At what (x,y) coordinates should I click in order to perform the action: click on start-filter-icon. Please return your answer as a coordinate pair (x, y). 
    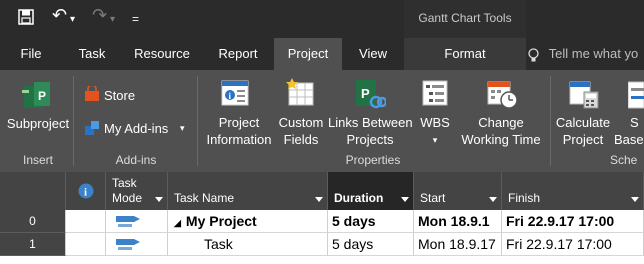
    Looking at the image, I should click on (493, 199).